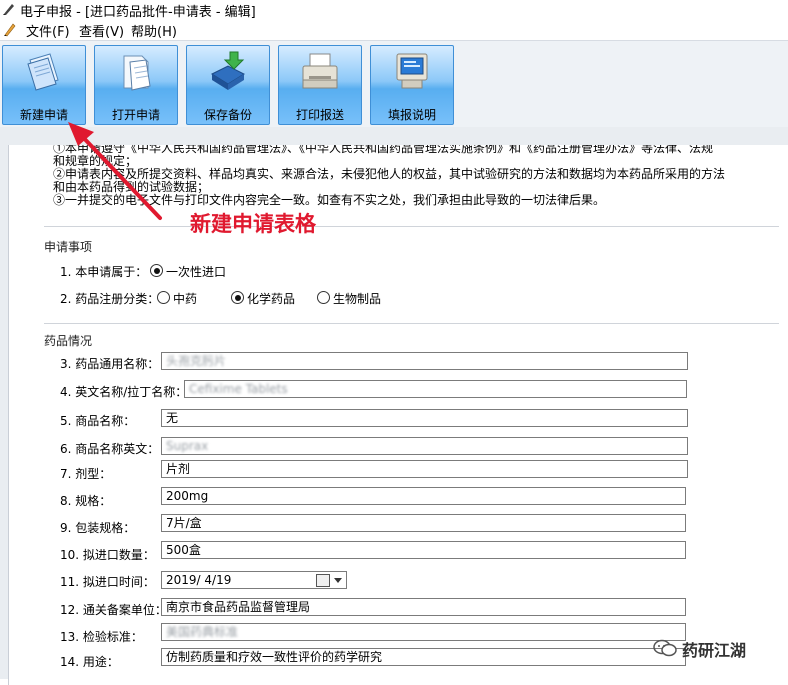  What do you see at coordinates (10, 29) in the screenshot?
I see `app-menu-icon` at bounding box center [10, 29].